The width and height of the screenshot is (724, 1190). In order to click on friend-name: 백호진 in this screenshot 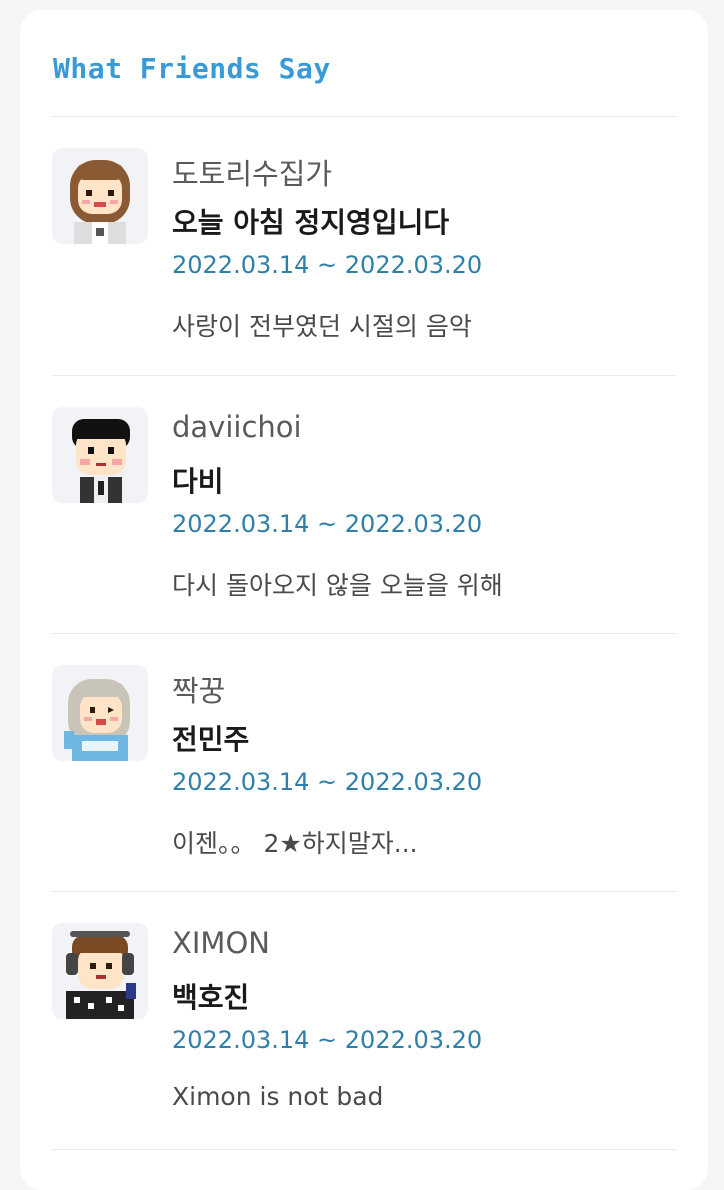, I will do `click(211, 997)`.